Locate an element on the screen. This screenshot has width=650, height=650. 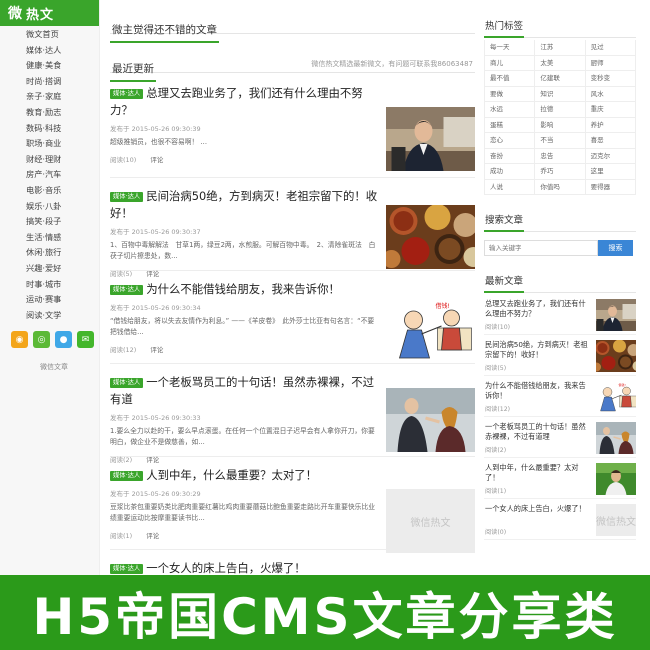
qq-icon: ● is located at coordinates (63, 340).